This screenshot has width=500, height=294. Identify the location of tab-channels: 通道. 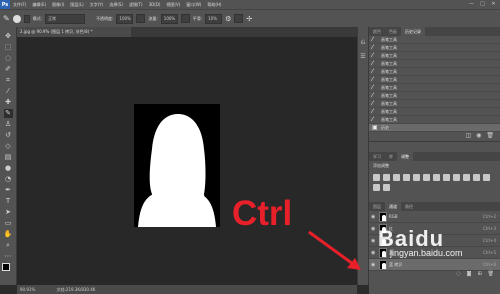
(393, 206).